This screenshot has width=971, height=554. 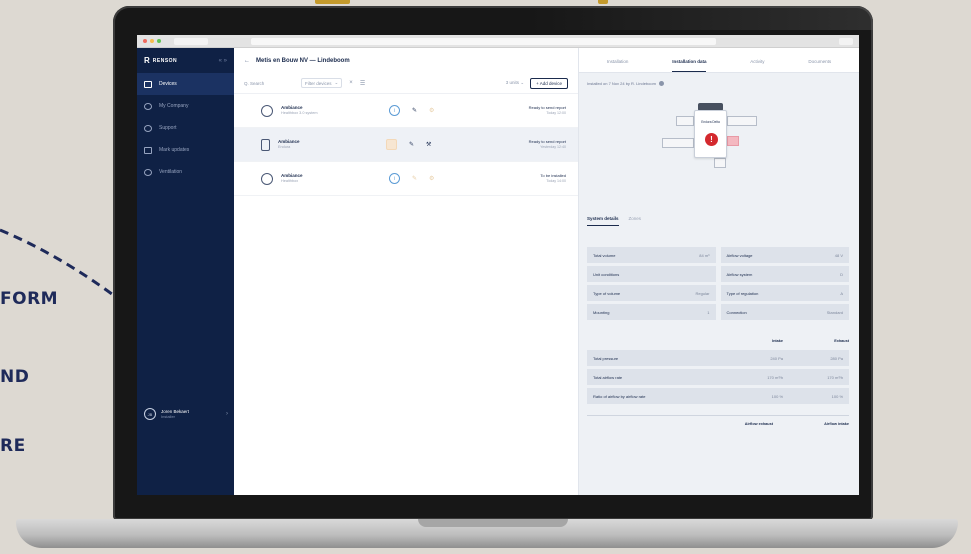 What do you see at coordinates (406, 60) in the screenshot?
I see `breadcrumb: ← Metis en Bouw NV — Lindeboom` at bounding box center [406, 60].